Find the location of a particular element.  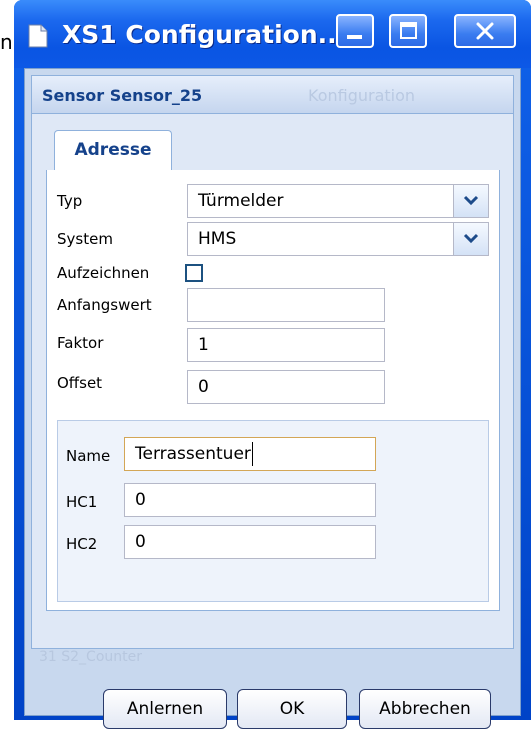

aufzeichnen-checkbox is located at coordinates (194, 273).